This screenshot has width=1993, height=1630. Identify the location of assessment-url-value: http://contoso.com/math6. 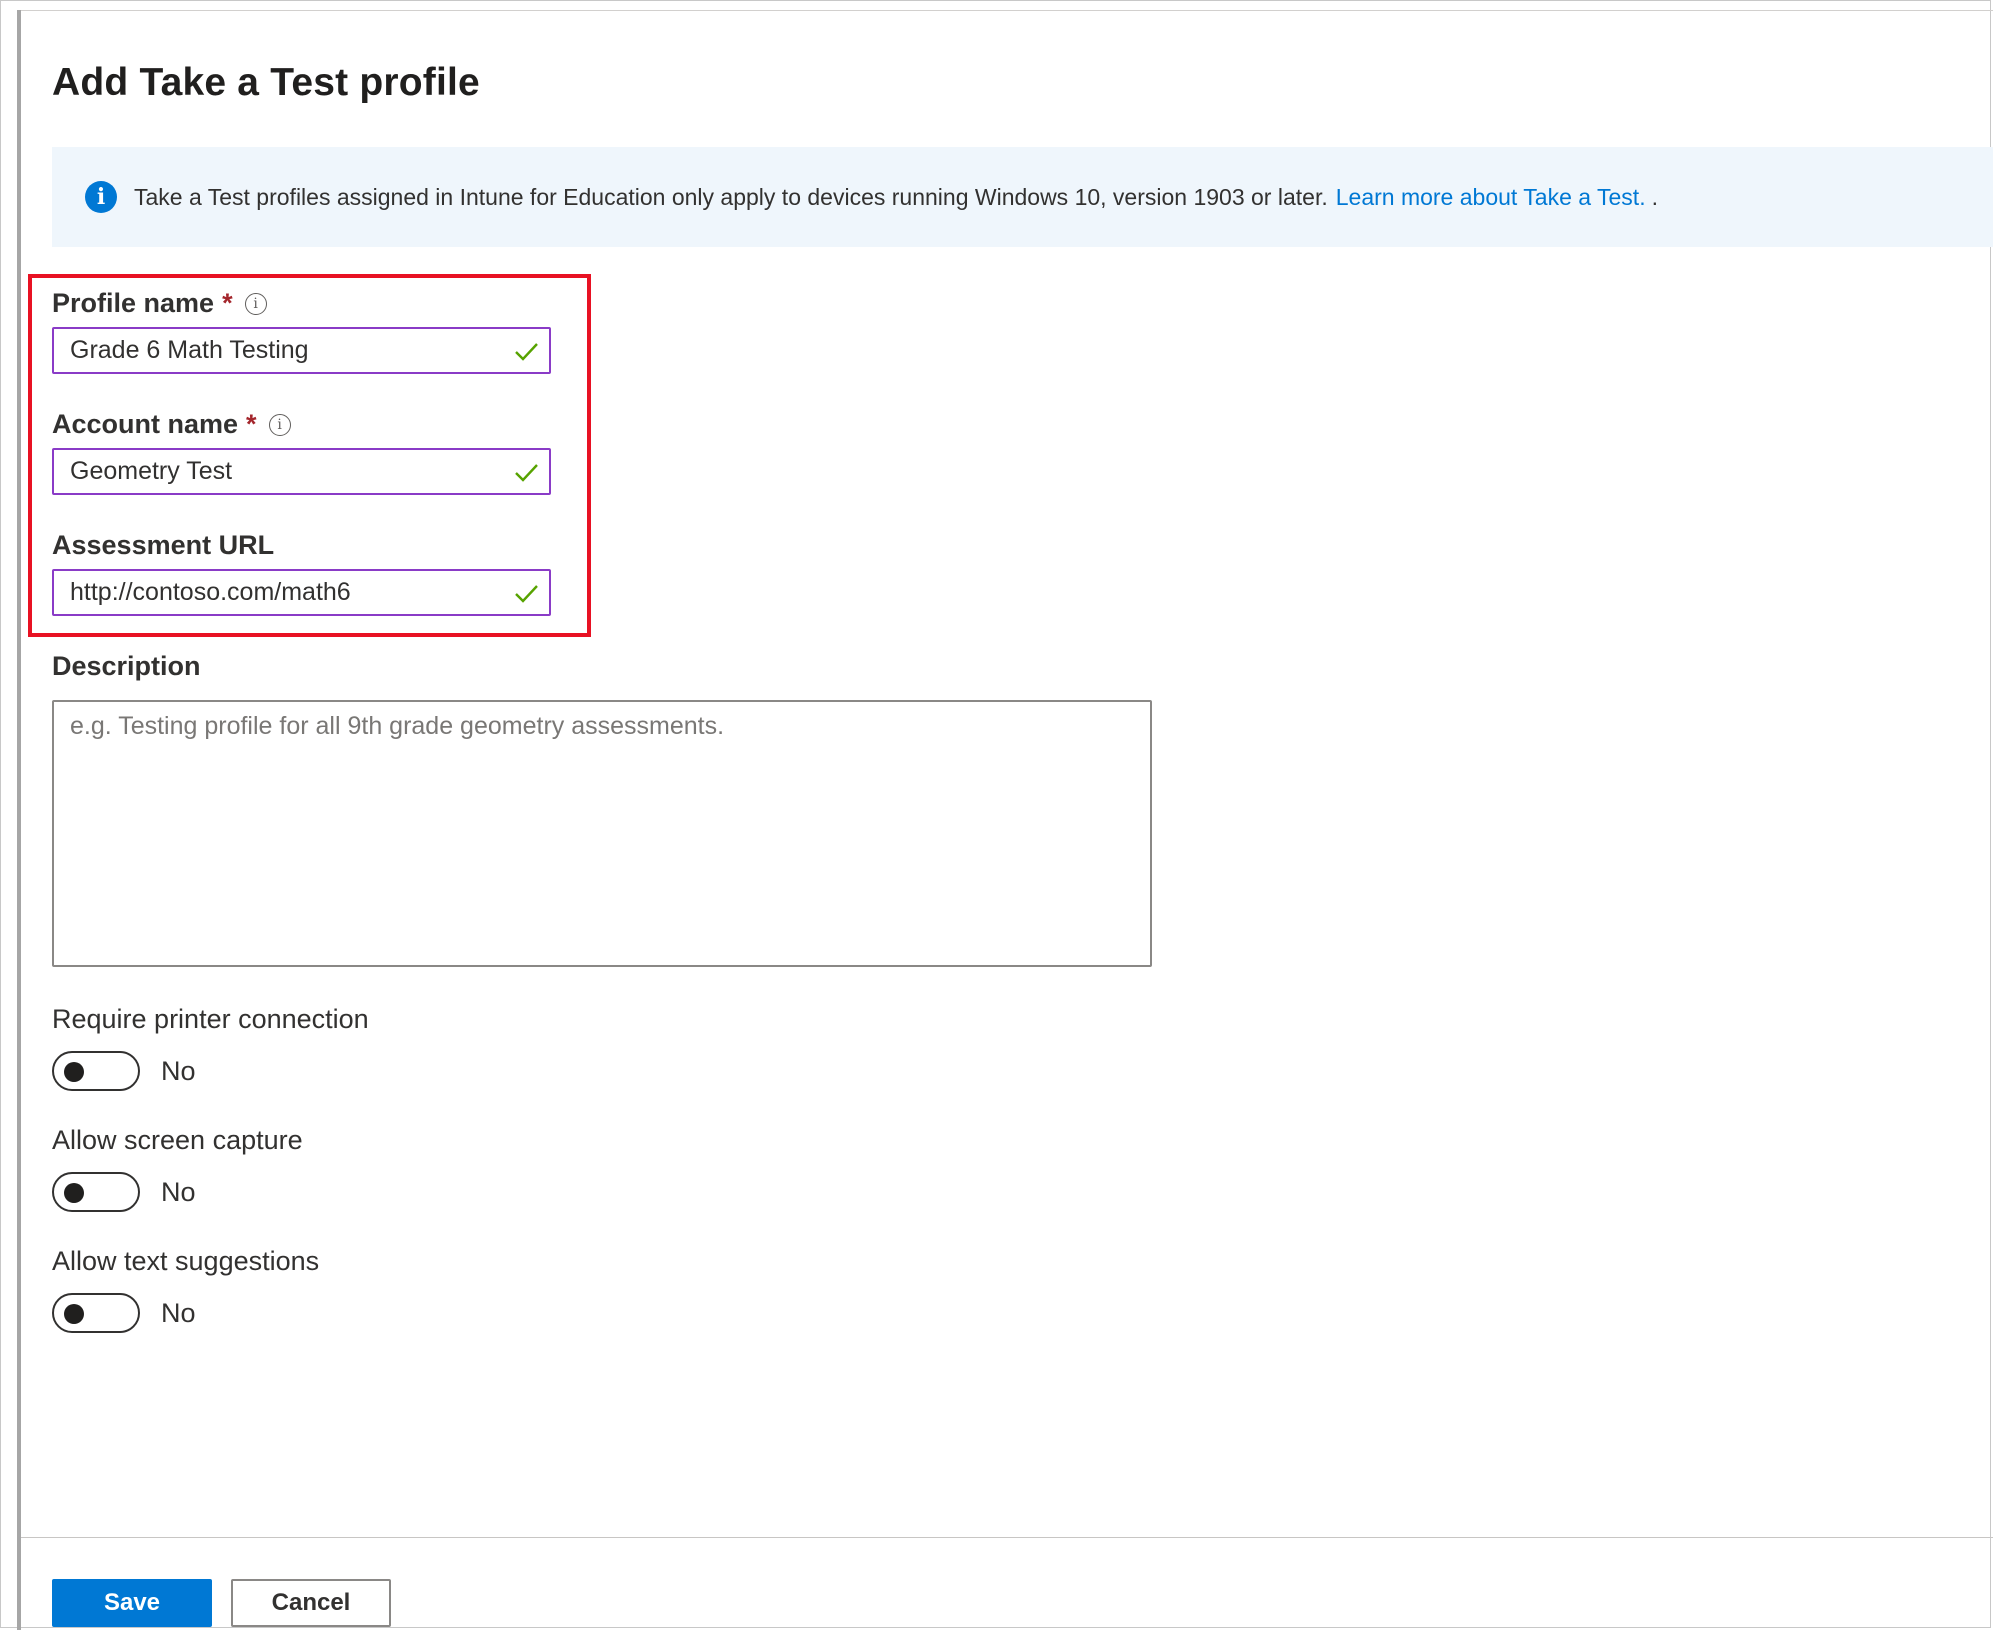
(210, 592).